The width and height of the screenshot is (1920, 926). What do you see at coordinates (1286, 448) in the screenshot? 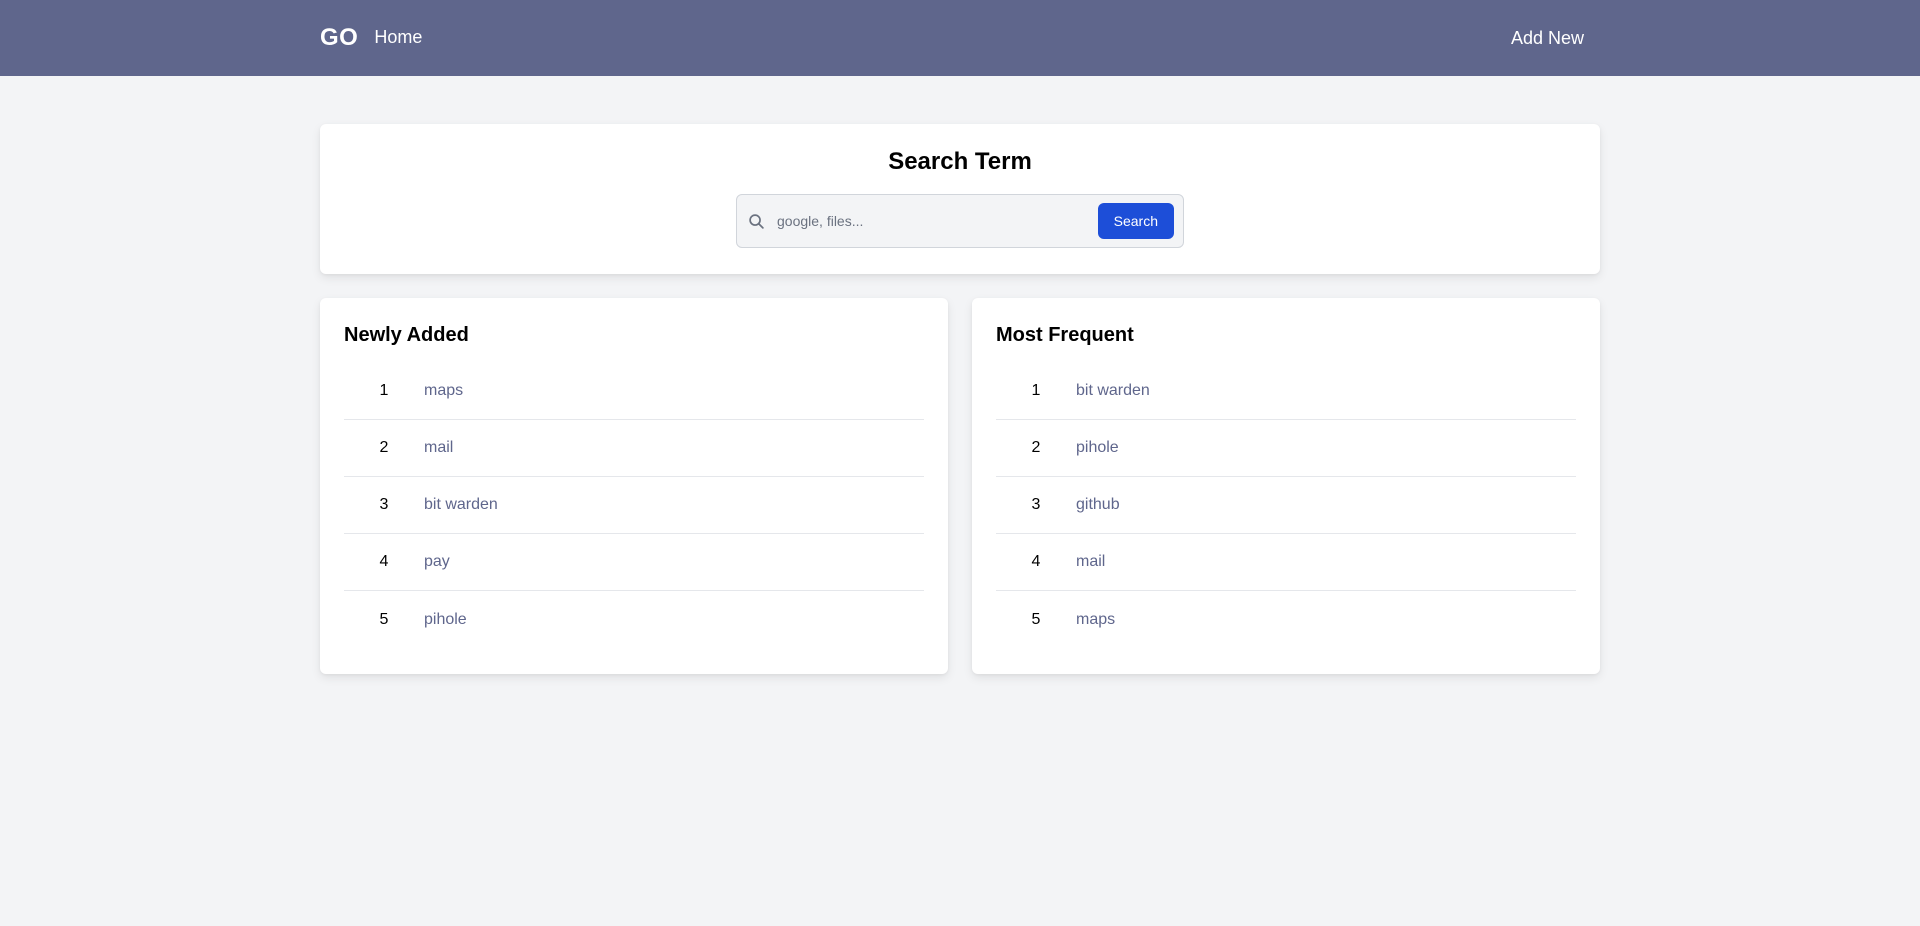
I see `list-item: 2 pihole` at bounding box center [1286, 448].